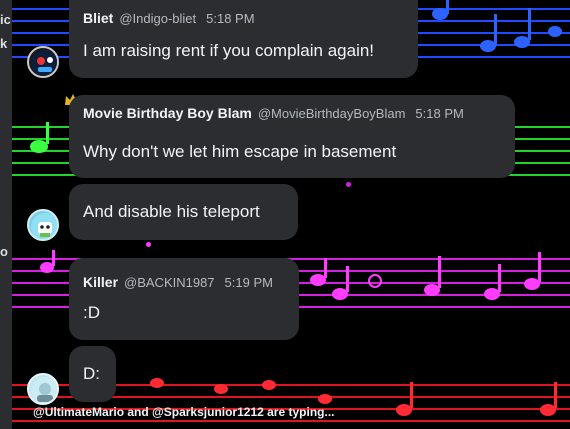  Describe the element at coordinates (91, 312) in the screenshot. I see `message-text: :D` at that location.